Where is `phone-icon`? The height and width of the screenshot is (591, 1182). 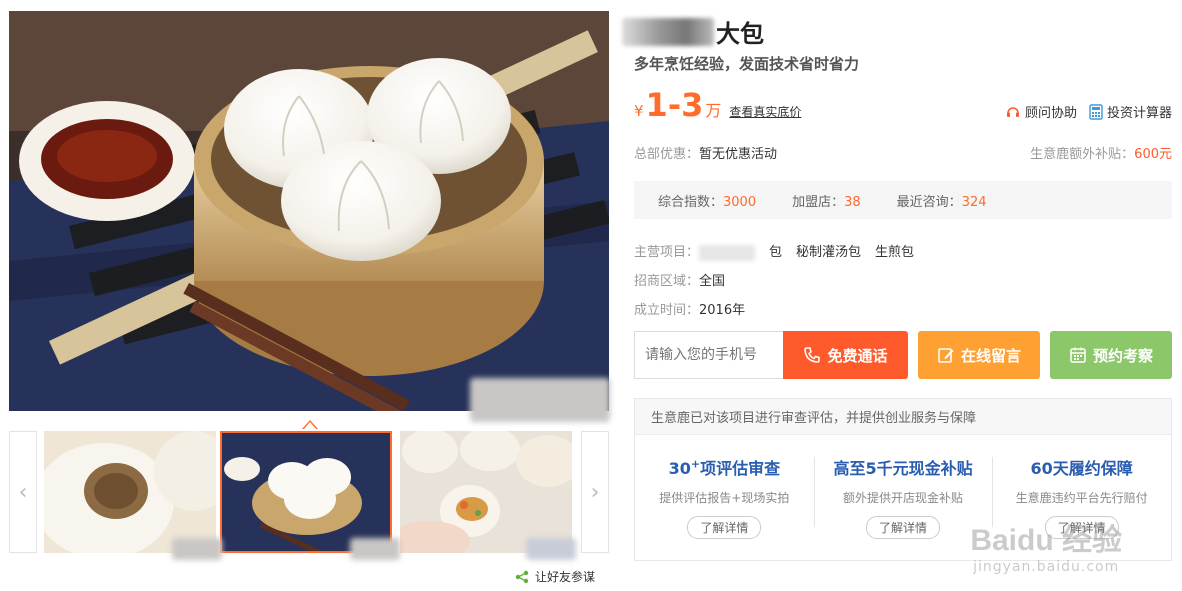 phone-icon is located at coordinates (812, 355).